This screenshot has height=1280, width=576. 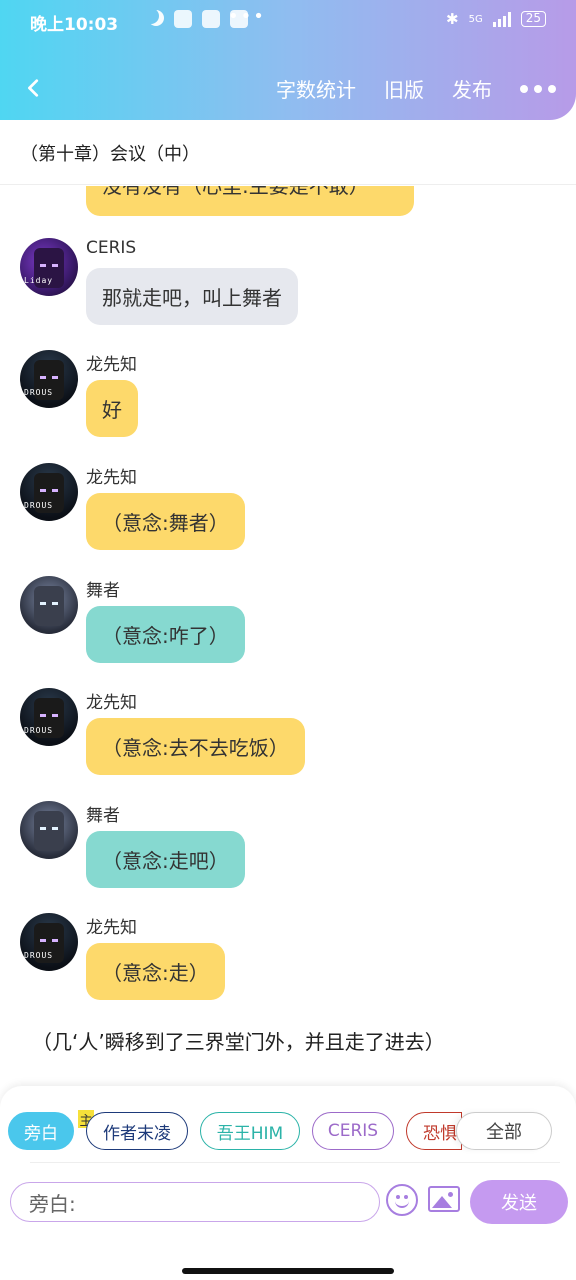 I want to click on role-chip-narrator: 旁白, so click(x=41, y=1131).